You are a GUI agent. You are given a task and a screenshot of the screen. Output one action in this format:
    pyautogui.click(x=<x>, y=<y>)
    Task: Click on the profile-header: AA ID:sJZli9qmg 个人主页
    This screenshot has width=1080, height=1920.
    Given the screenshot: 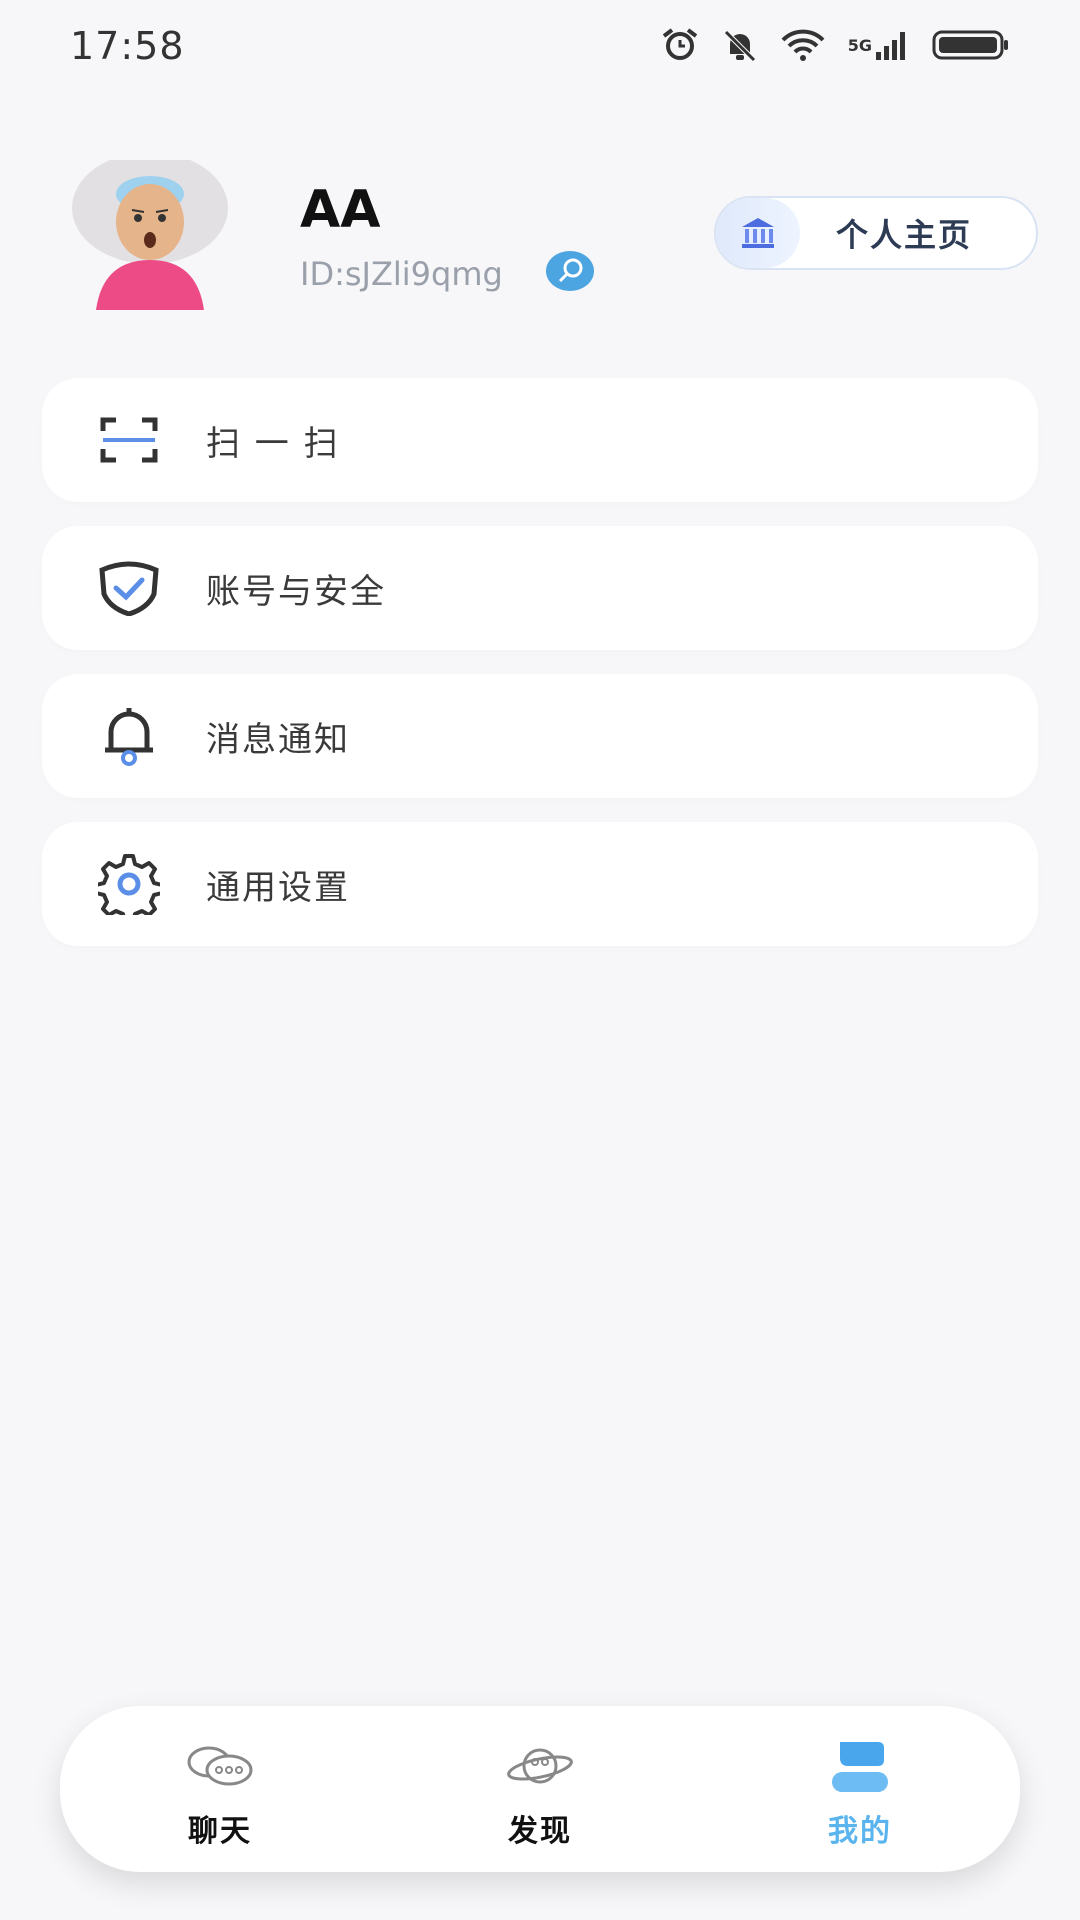 What is the action you would take?
    pyautogui.click(x=540, y=240)
    